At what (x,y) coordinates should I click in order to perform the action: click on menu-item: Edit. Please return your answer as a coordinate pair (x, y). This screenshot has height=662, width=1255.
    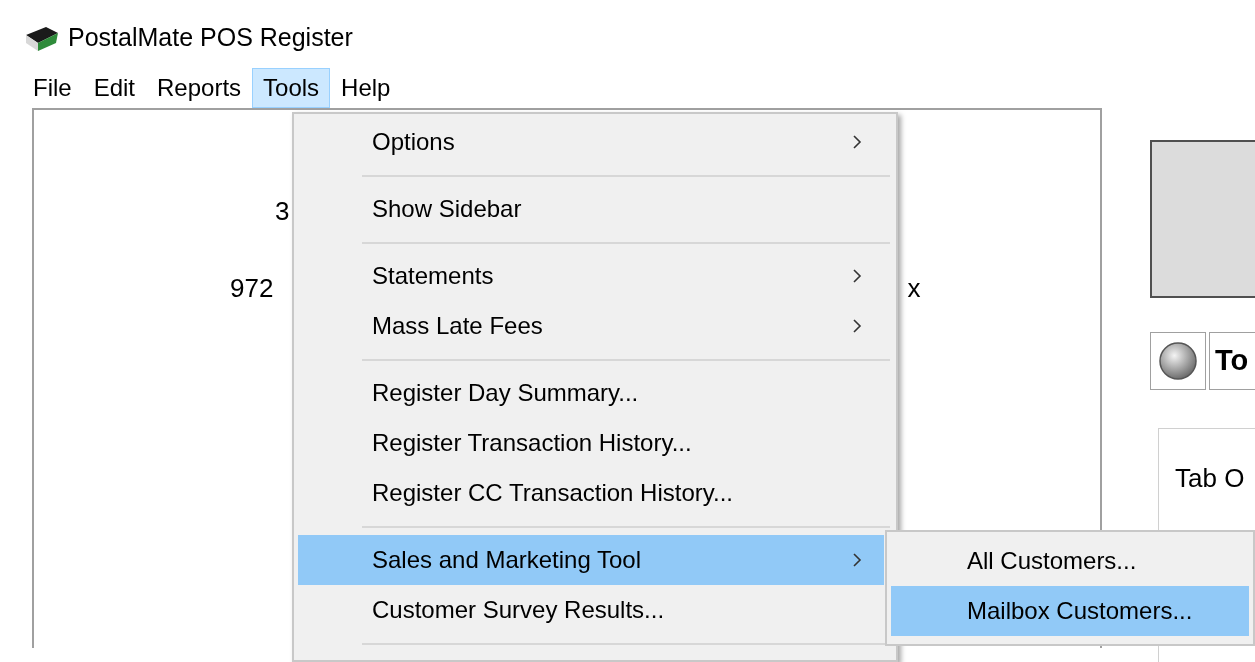
    Looking at the image, I should click on (114, 88).